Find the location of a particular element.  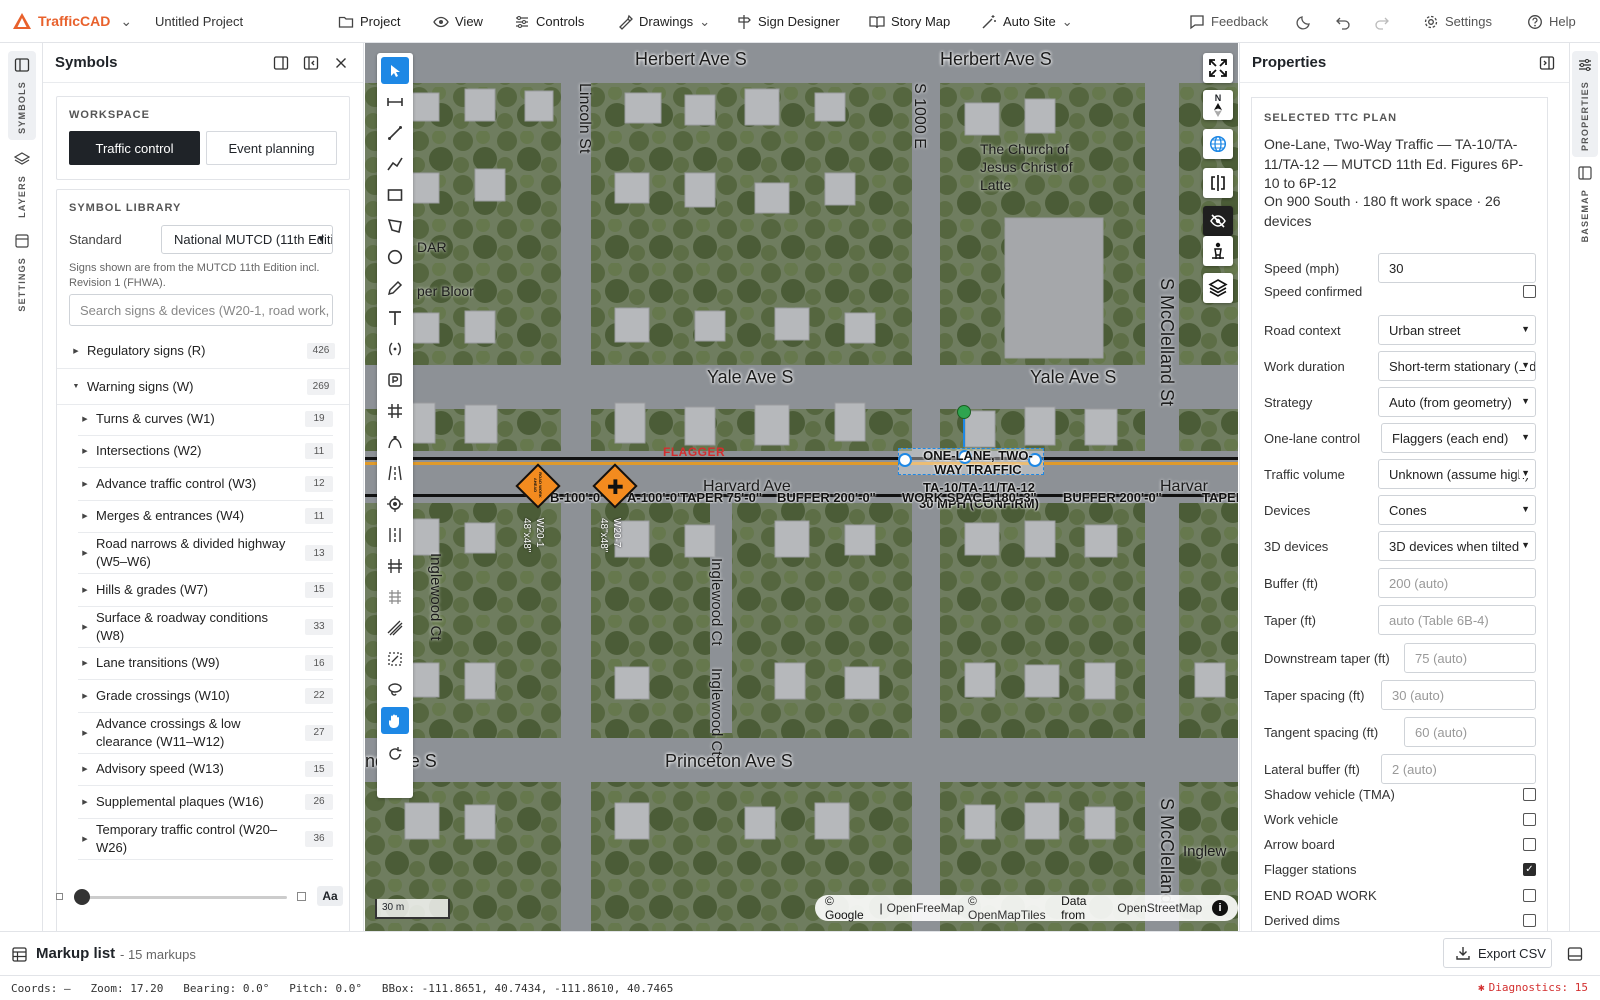

diagnostics-indicator: ✱ Diagnostics: 15 is located at coordinates (1533, 987).